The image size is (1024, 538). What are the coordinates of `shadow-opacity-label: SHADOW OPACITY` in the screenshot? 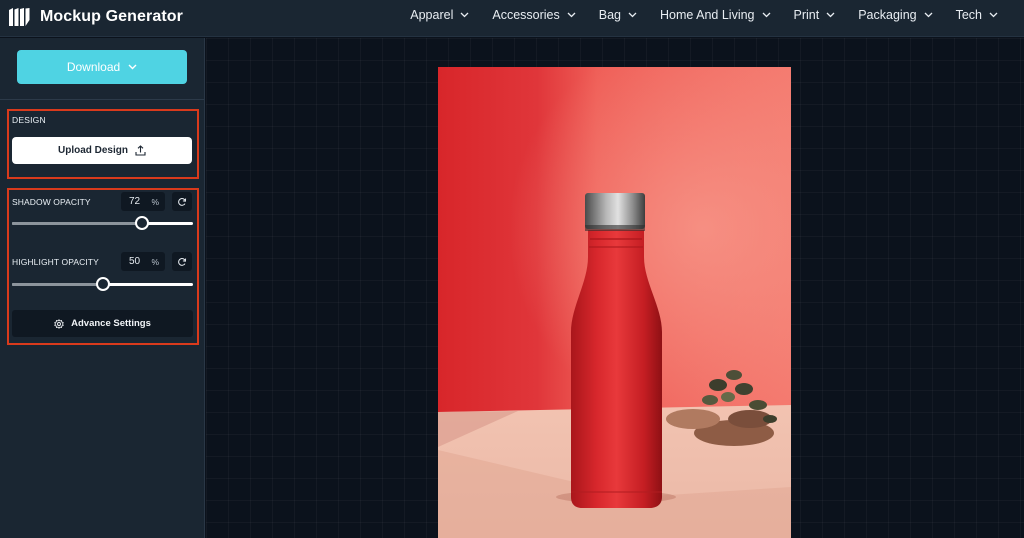 It's located at (51, 202).